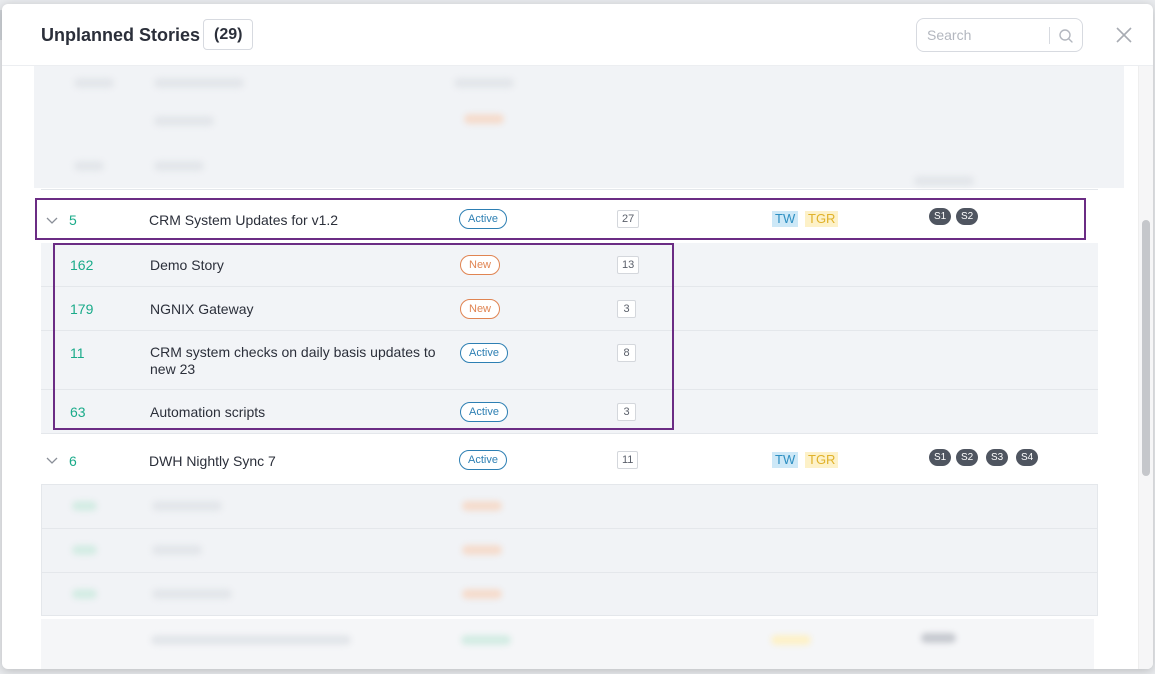 The height and width of the screenshot is (674, 1155). I want to click on epic-name: DWH Nightly Sync 7, so click(212, 461).